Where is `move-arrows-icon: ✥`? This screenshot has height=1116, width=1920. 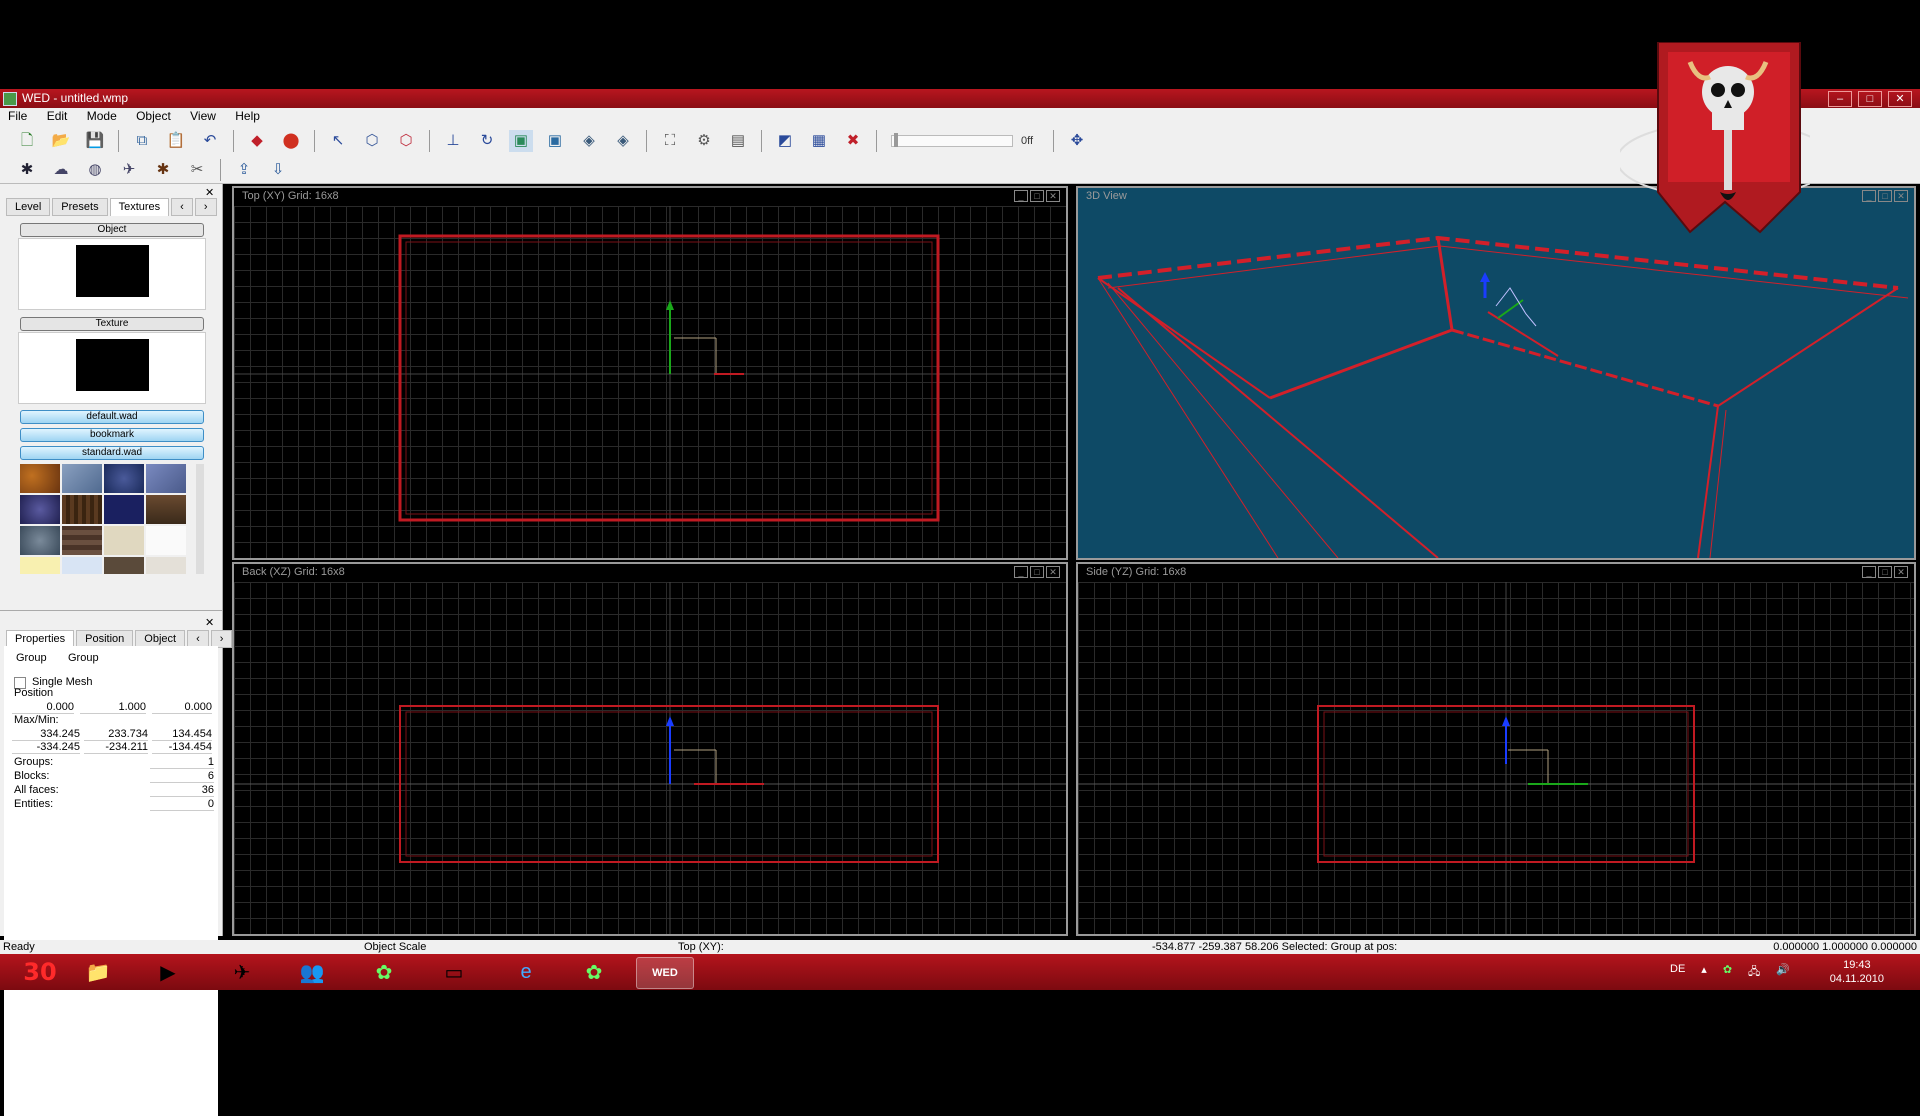
move-arrows-icon: ✥ is located at coordinates (1077, 141).